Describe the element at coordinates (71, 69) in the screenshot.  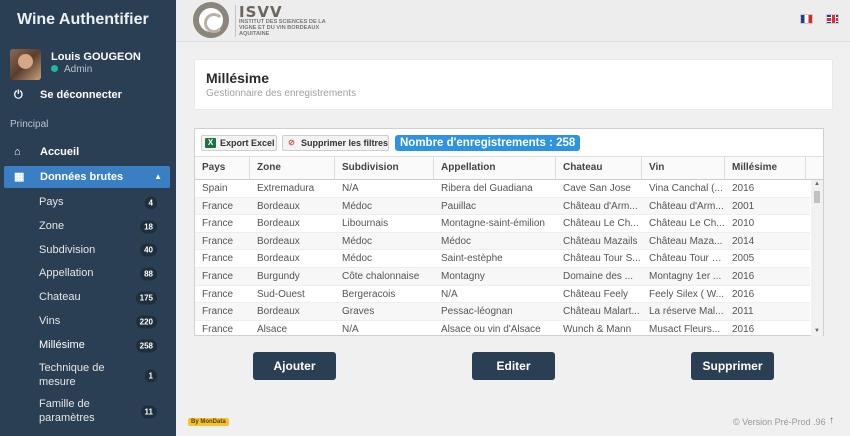
I see `user-role: Admin` at that location.